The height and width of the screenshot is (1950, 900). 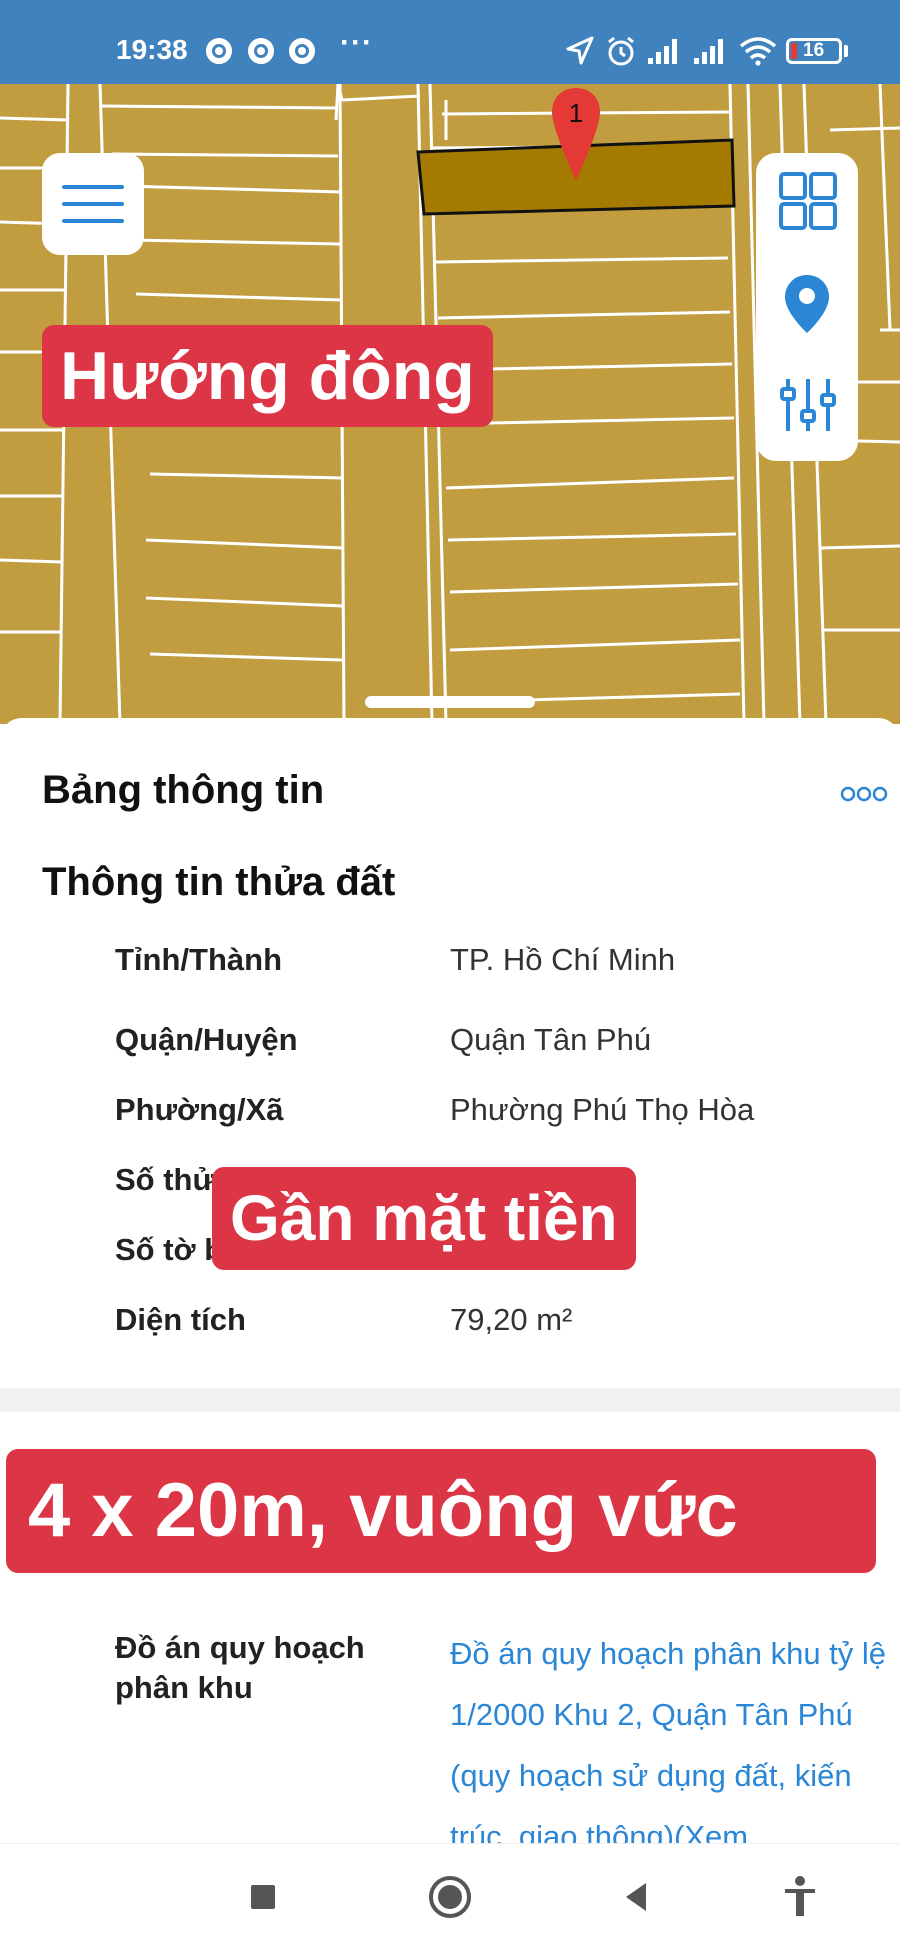 What do you see at coordinates (808, 405) in the screenshot?
I see `filter-sliders-icon` at bounding box center [808, 405].